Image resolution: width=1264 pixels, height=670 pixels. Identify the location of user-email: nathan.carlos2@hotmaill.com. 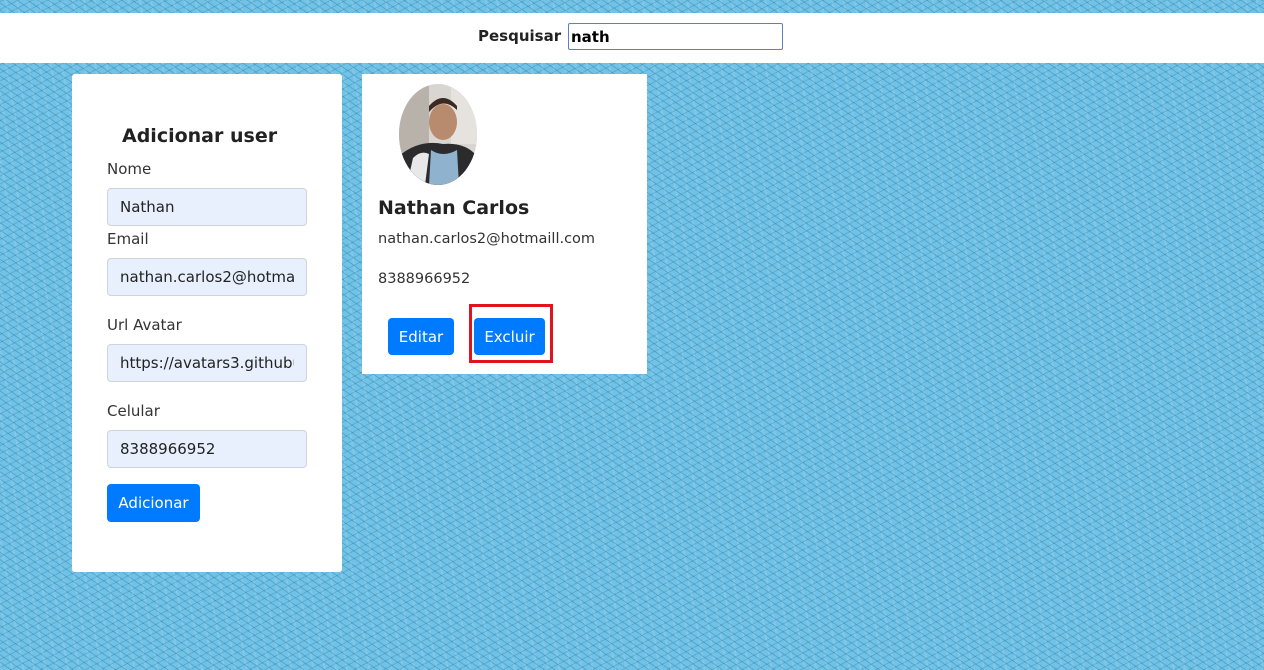
(487, 239).